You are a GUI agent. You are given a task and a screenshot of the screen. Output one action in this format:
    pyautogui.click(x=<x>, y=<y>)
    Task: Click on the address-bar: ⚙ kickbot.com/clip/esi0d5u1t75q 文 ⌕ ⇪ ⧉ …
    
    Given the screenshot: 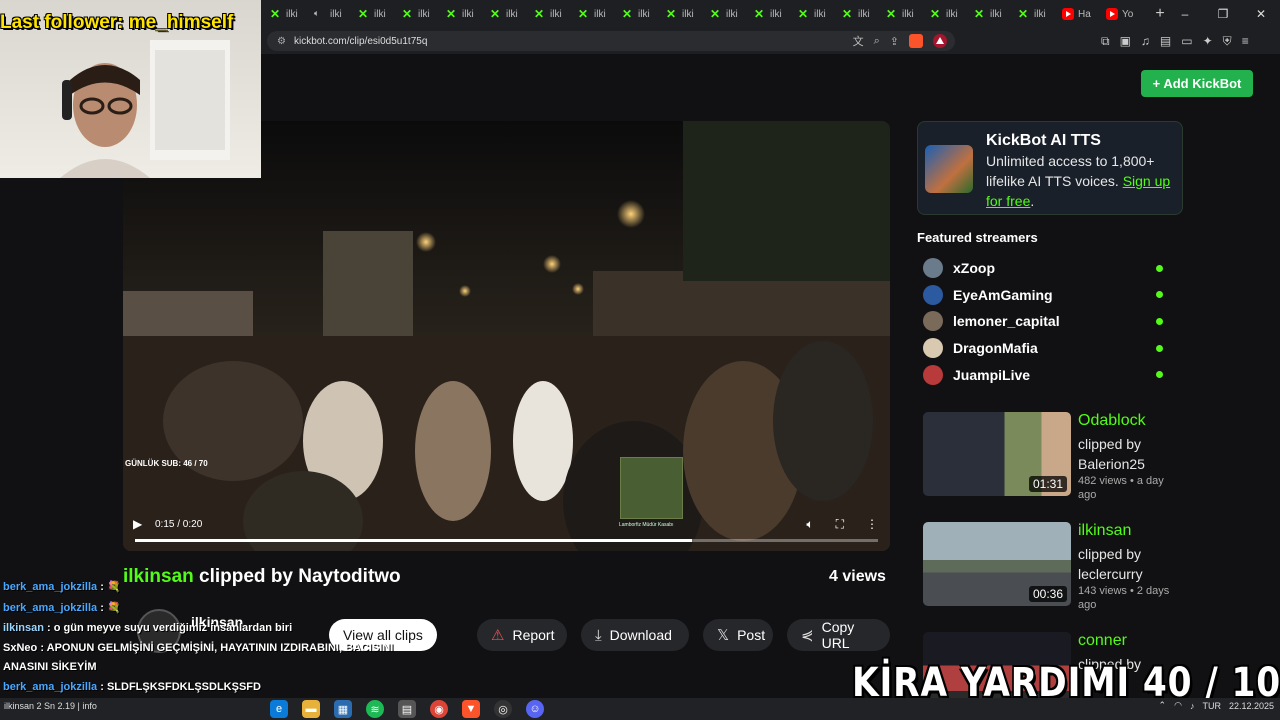 What is the action you would take?
    pyautogui.click(x=770, y=41)
    